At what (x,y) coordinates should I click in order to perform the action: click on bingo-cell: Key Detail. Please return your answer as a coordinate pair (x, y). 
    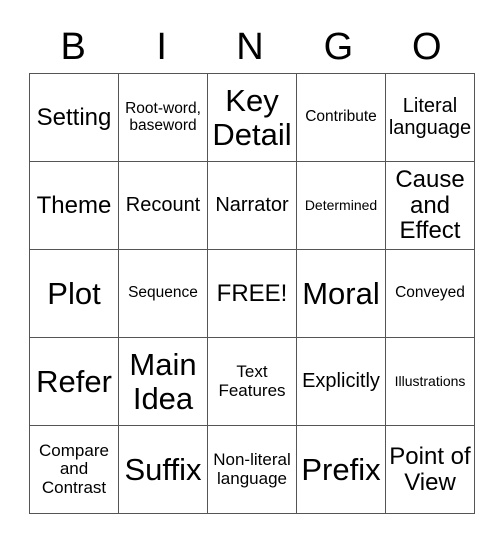
    Looking at the image, I should click on (252, 117).